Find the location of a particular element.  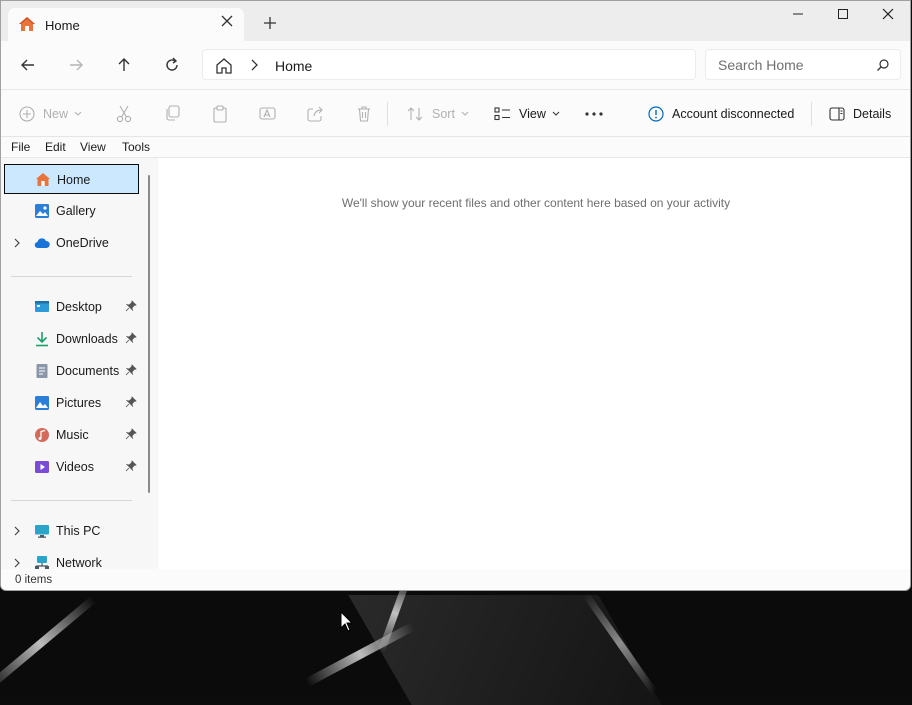

details-button-label: Details is located at coordinates (872, 114).